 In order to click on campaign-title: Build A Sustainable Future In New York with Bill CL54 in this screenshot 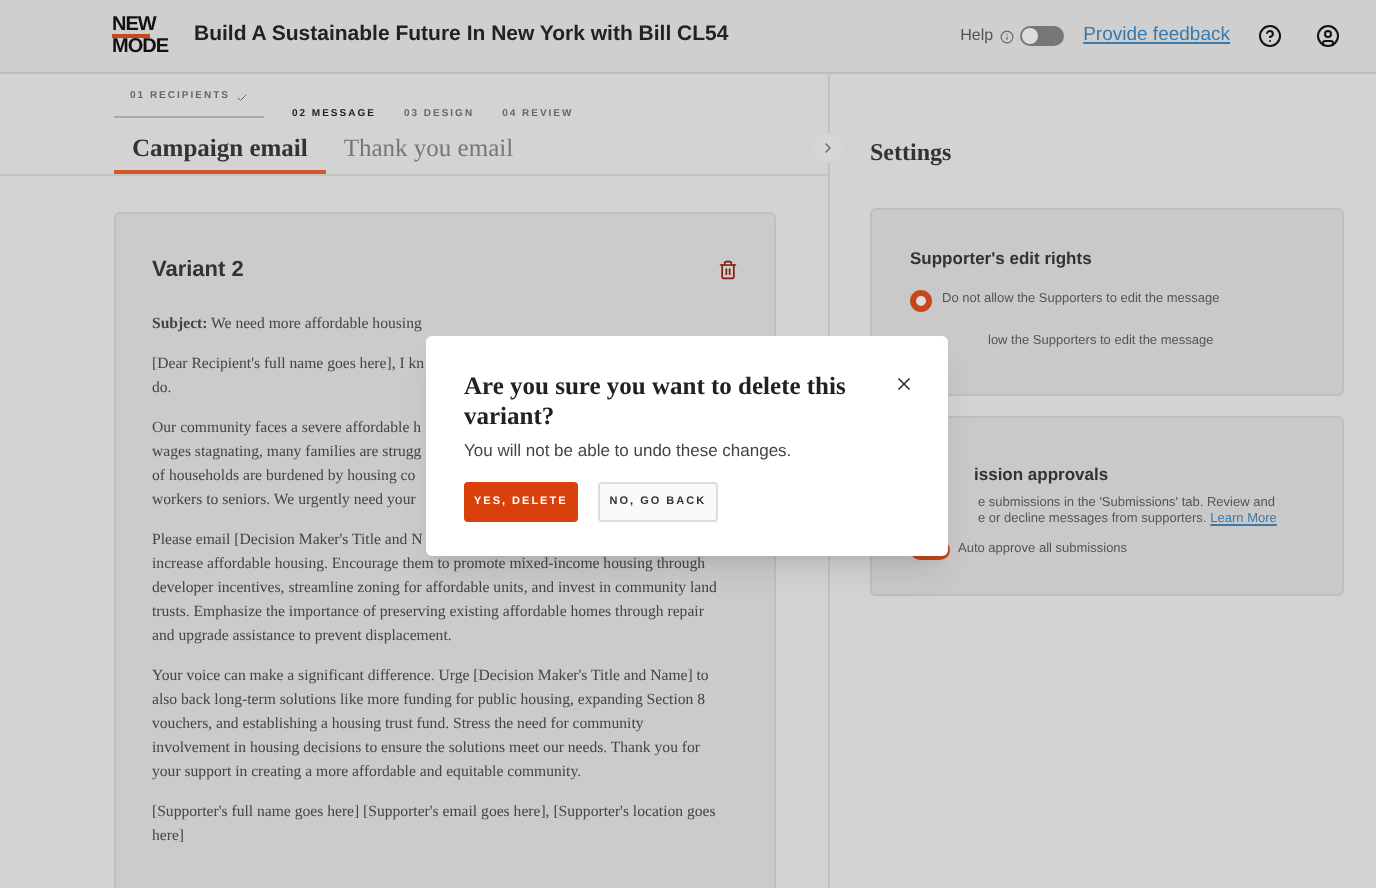, I will do `click(461, 35)`.